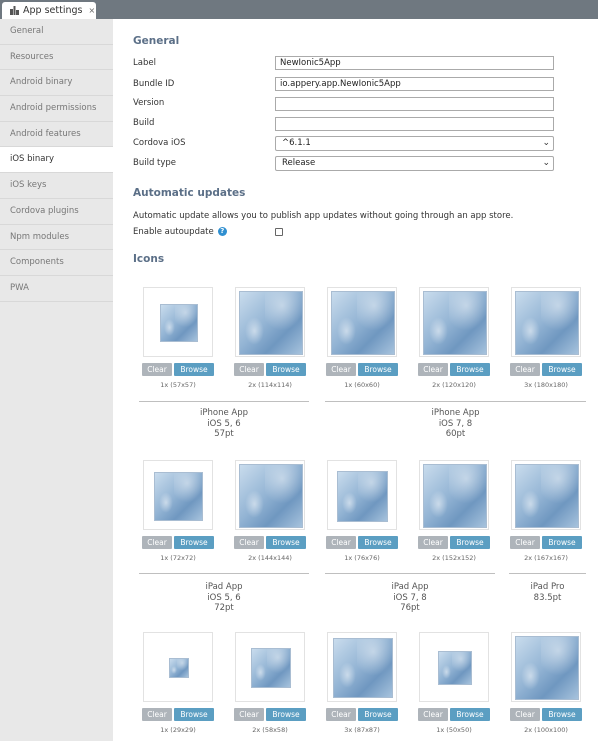 The height and width of the screenshot is (741, 598). I want to click on icon-cell: Clear Browse 2x (152x152), so click(454, 511).